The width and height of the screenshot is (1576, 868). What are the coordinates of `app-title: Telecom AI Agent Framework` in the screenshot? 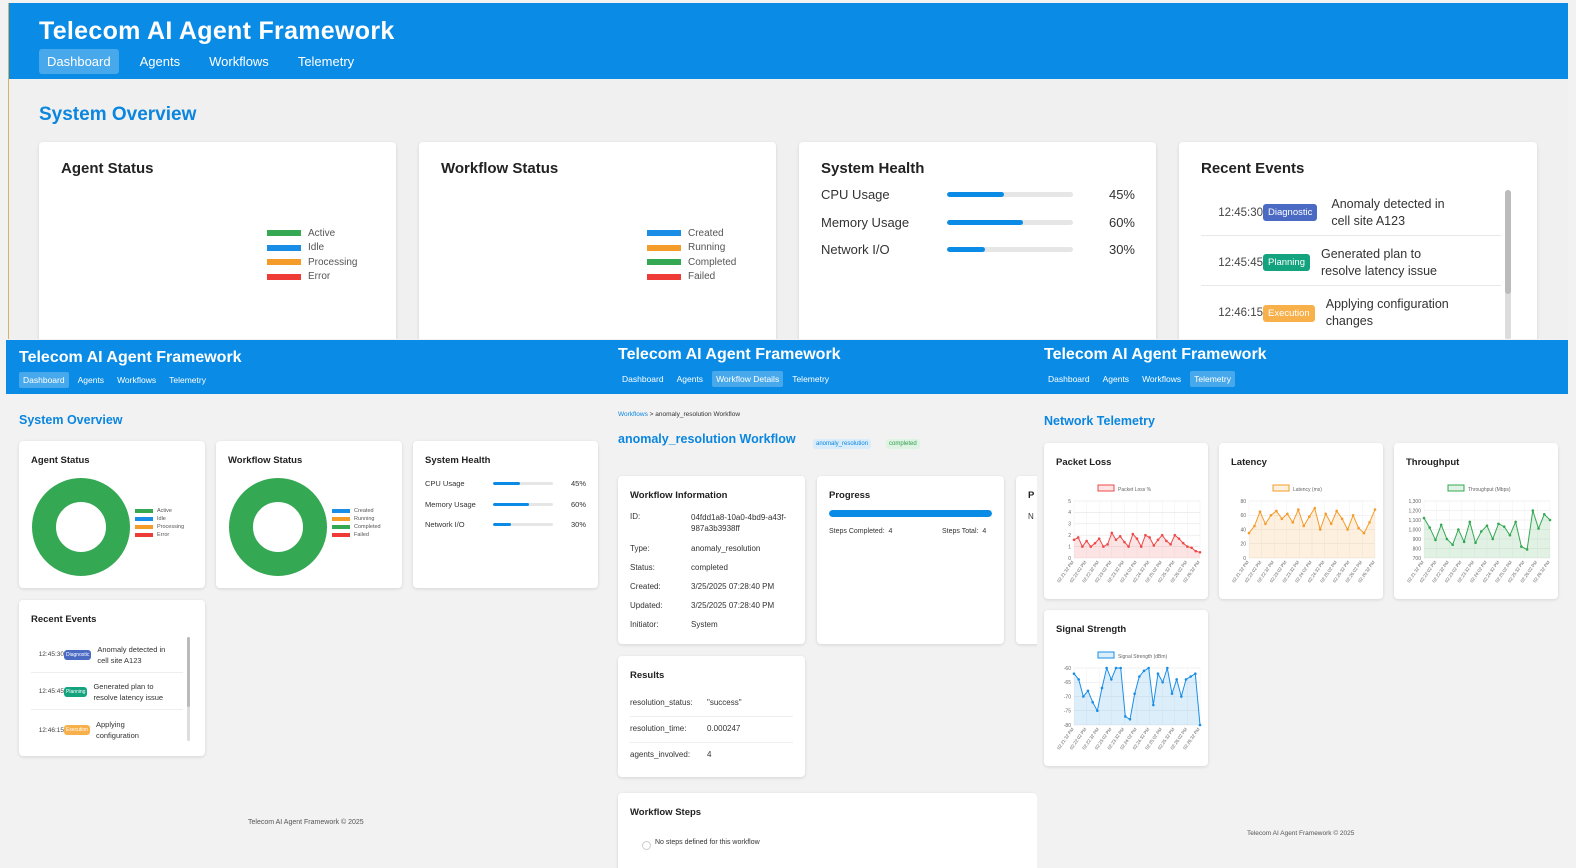 It's located at (1155, 354).